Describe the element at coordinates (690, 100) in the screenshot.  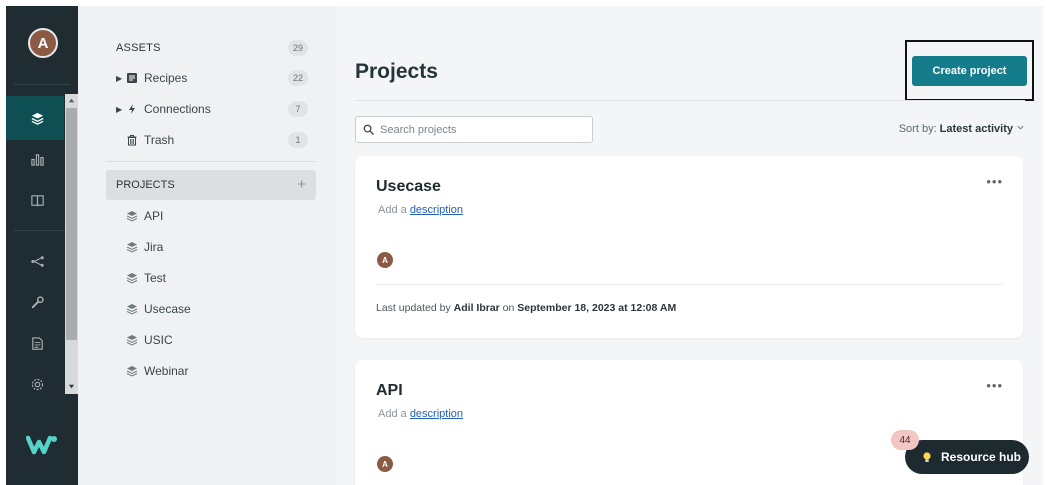
I see `title-divider` at that location.